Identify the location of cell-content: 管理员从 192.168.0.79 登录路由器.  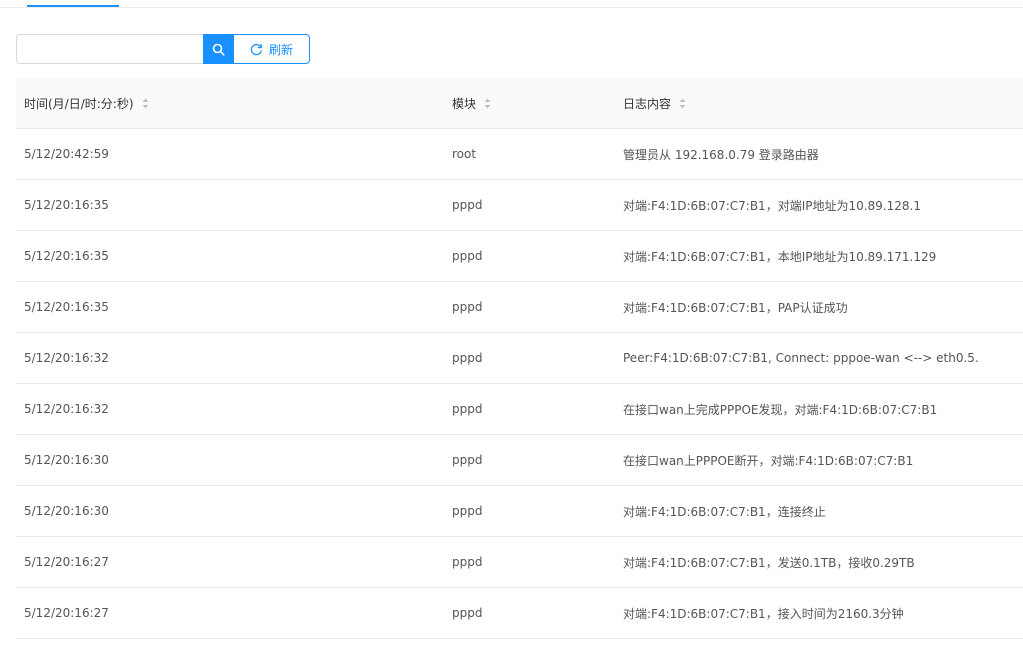
(823, 154).